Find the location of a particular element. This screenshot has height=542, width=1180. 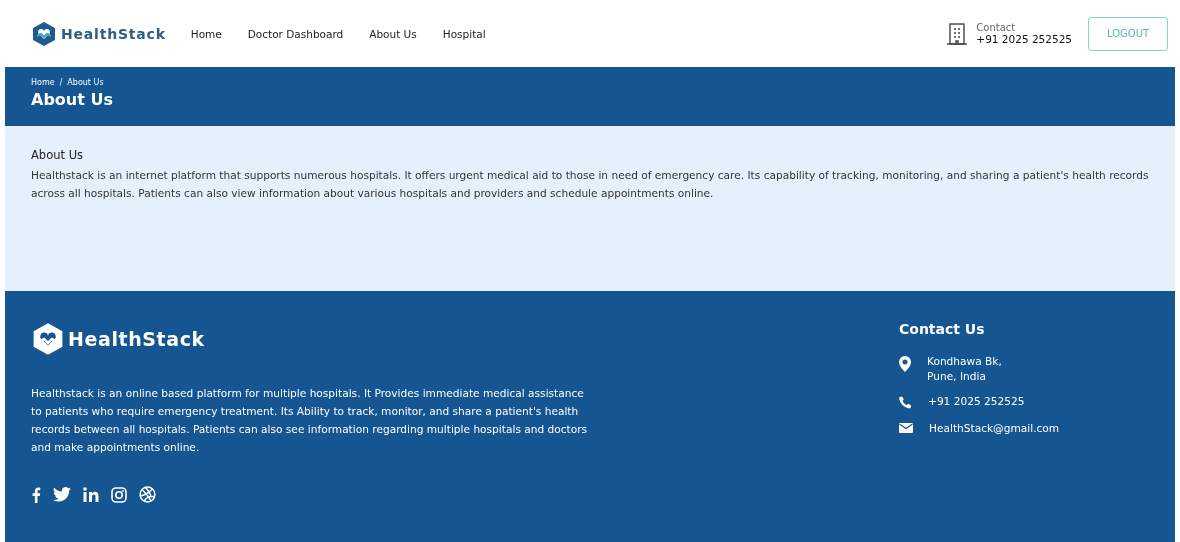

facebook-icon is located at coordinates (36, 494).